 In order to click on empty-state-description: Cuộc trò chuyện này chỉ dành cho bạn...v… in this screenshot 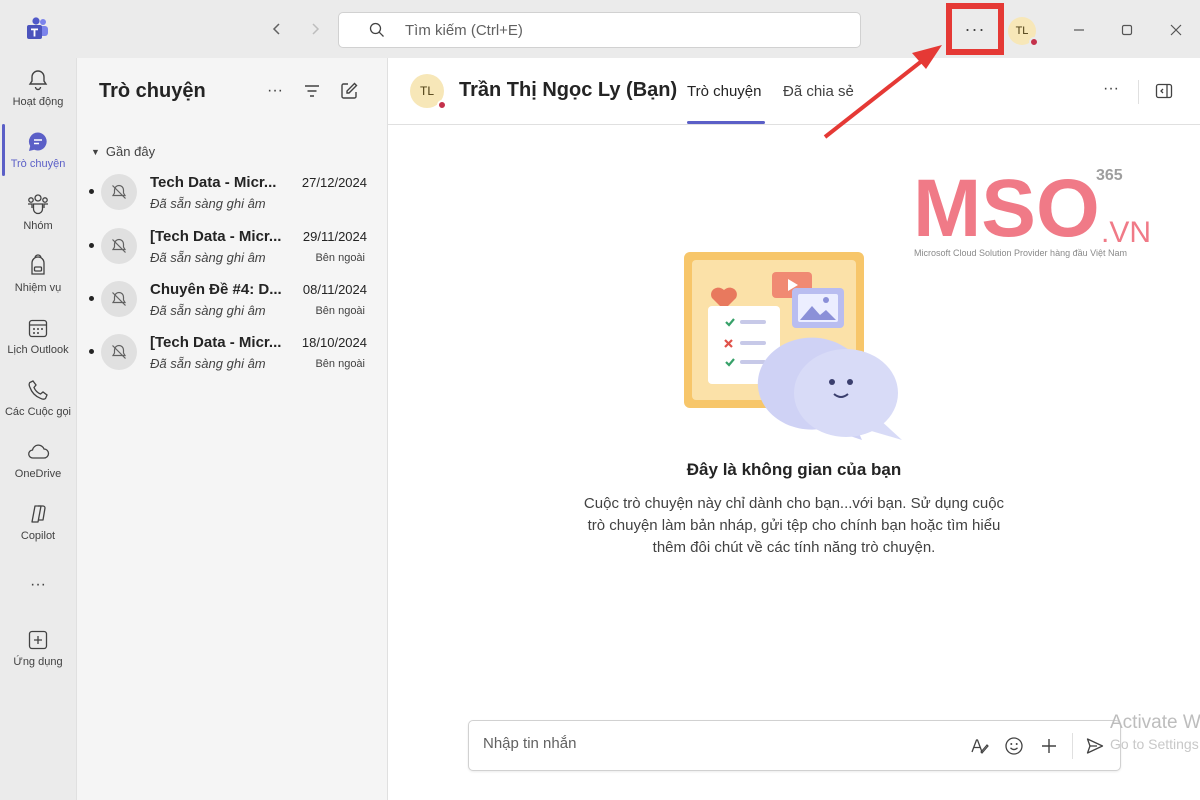, I will do `click(794, 525)`.